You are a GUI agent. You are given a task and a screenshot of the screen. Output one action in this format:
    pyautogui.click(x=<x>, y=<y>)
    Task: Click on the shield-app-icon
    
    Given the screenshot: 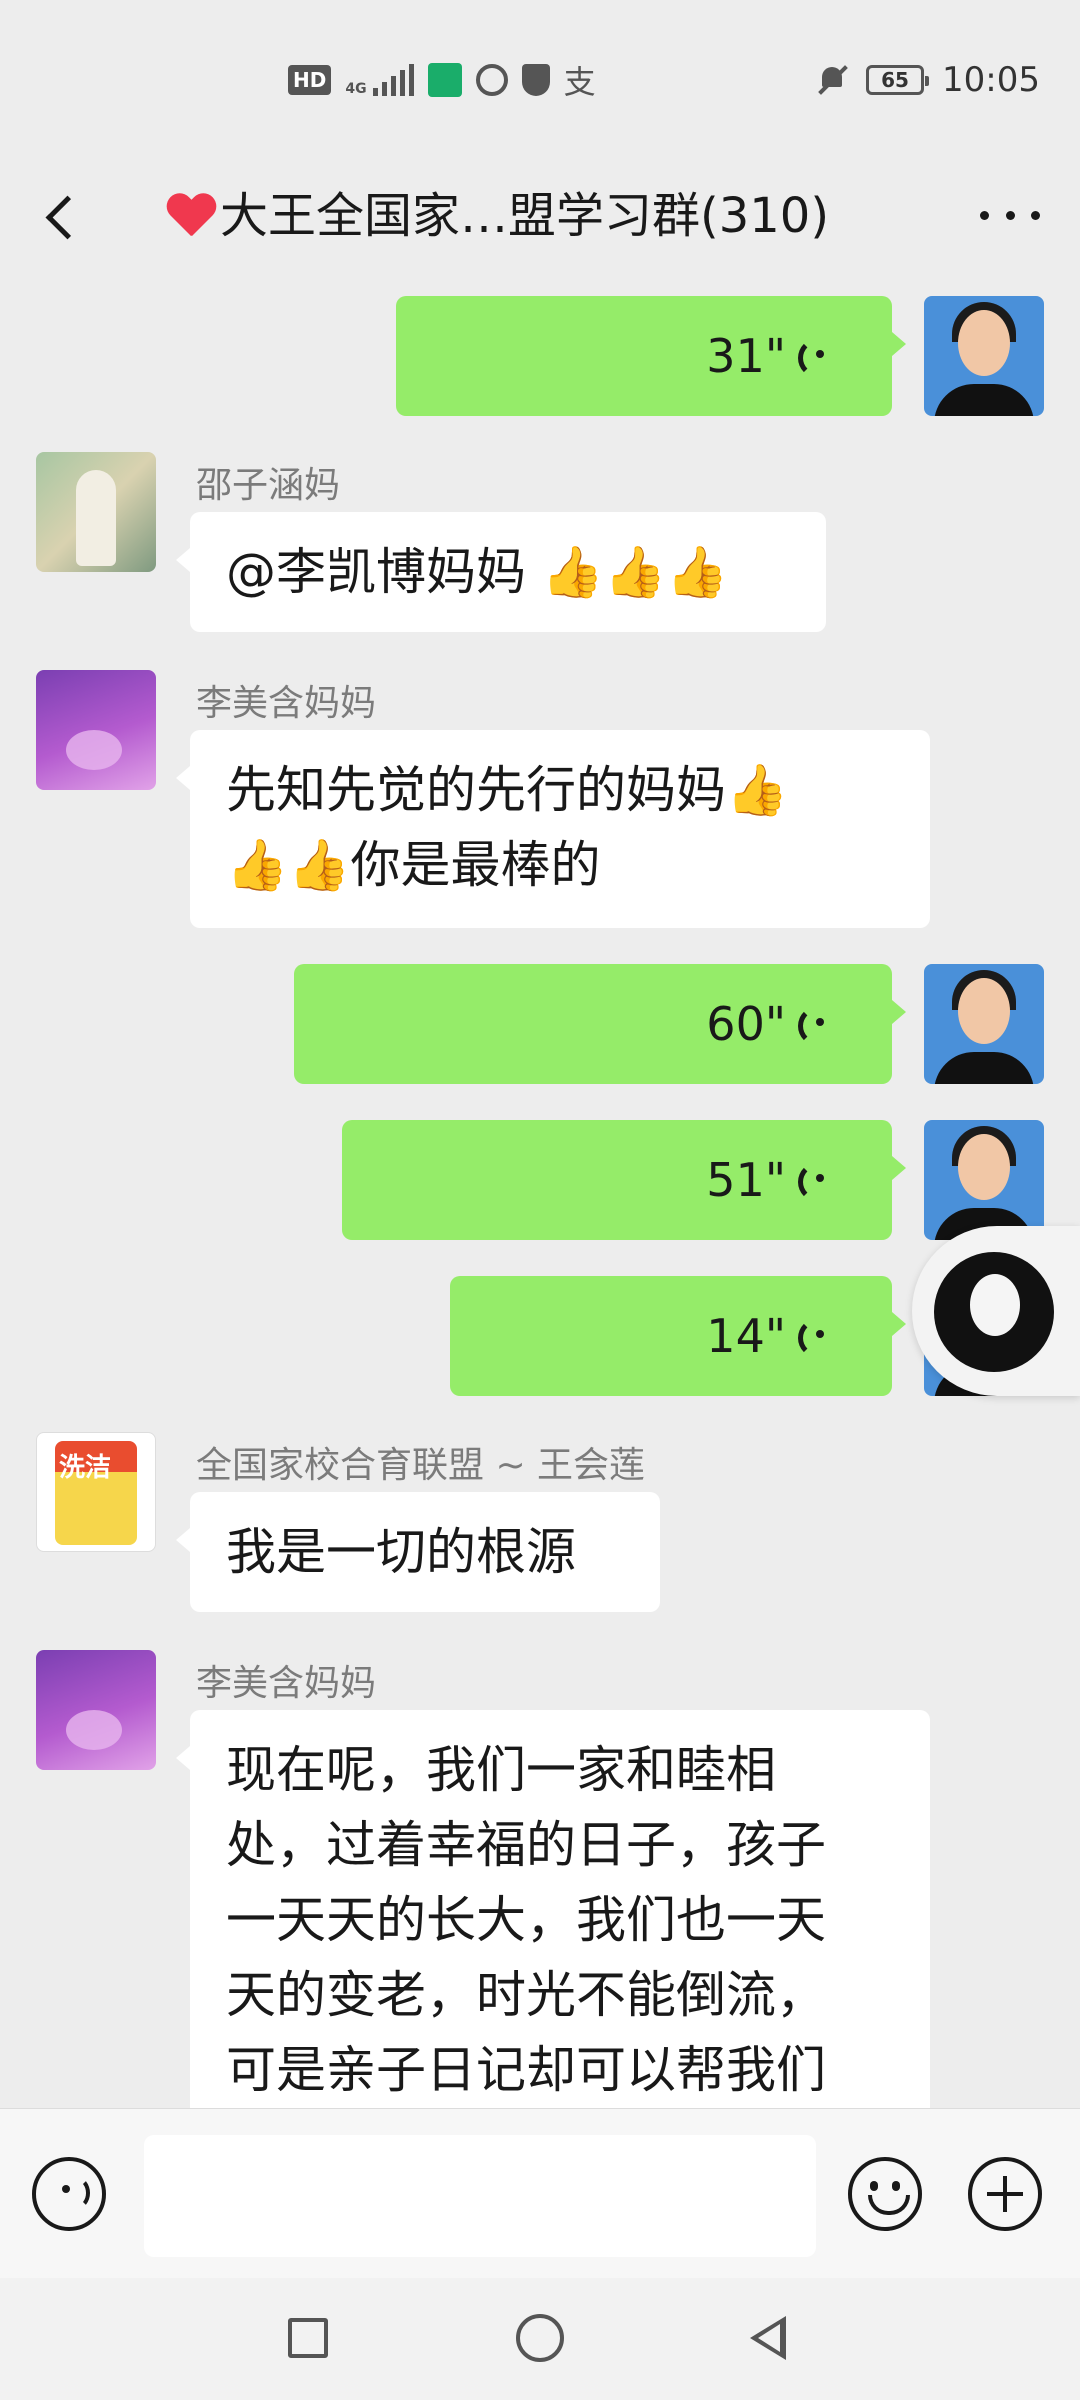 What is the action you would take?
    pyautogui.click(x=444, y=80)
    